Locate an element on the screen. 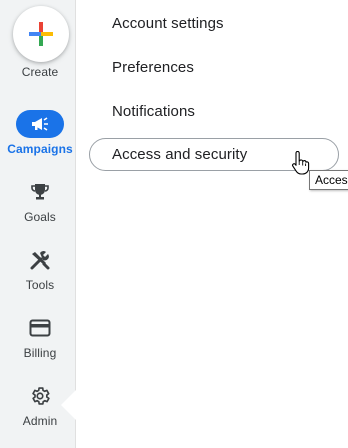 Image resolution: width=348 pixels, height=448 pixels. credit-card-icon is located at coordinates (40, 328).